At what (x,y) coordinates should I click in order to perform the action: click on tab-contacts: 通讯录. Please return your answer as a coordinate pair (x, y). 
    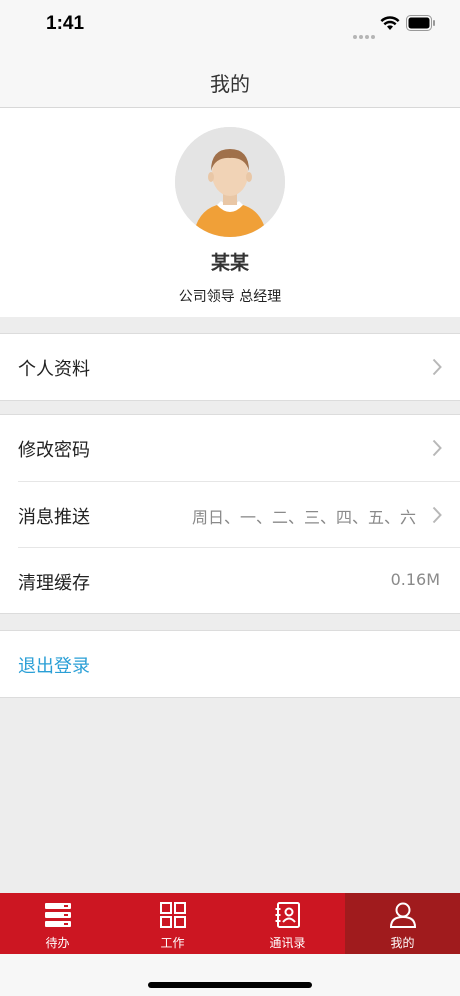
    Looking at the image, I should click on (287, 923).